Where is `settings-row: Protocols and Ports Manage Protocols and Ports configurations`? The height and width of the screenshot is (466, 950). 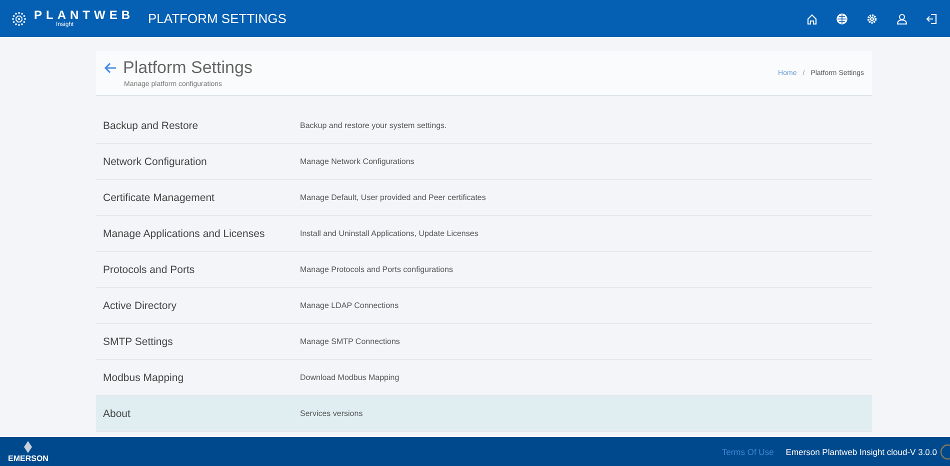 settings-row: Protocols and Ports Manage Protocols and Ports configurations is located at coordinates (484, 270).